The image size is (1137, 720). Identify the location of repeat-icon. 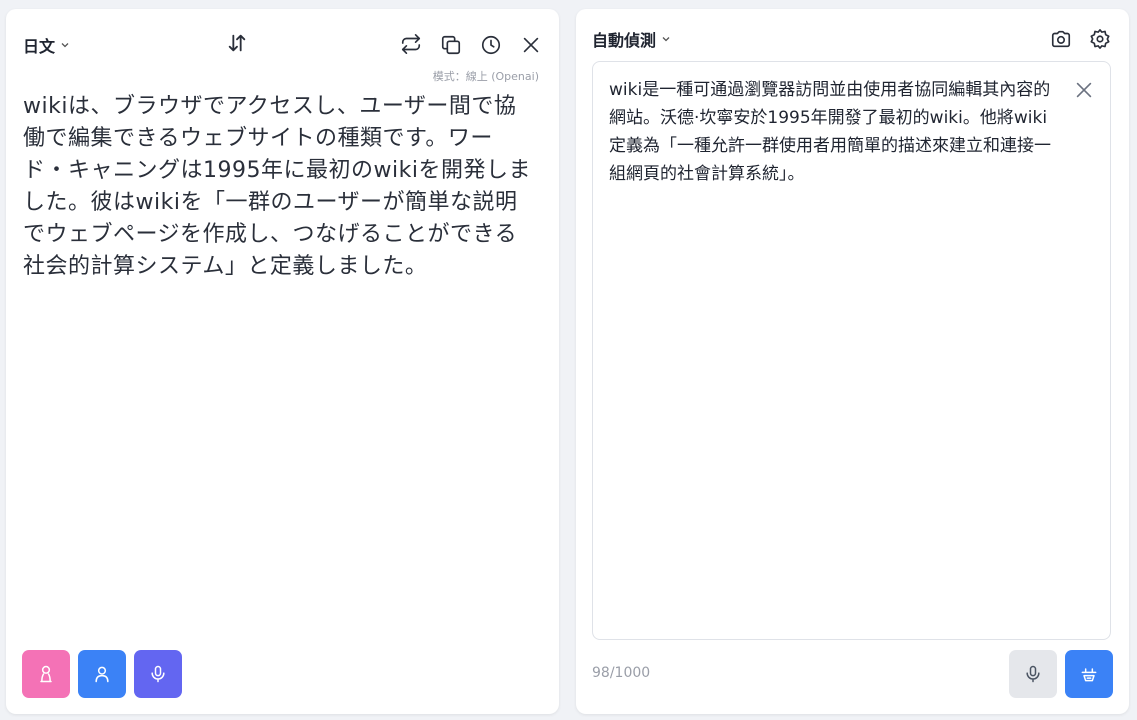
(411, 44).